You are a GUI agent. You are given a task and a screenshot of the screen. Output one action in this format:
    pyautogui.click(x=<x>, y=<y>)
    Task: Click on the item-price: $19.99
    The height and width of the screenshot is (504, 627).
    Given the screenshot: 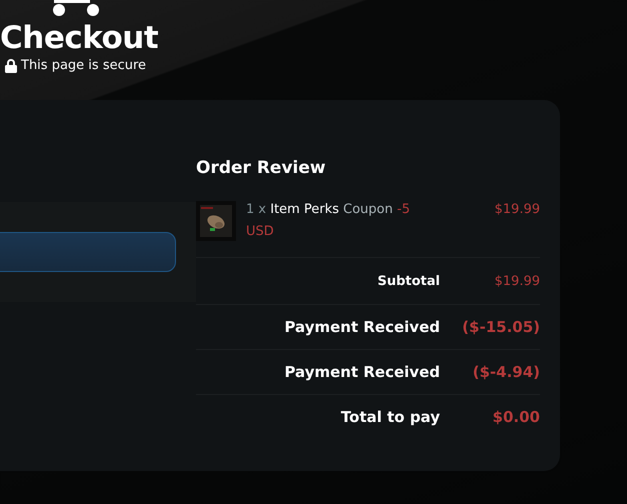 What is the action you would take?
    pyautogui.click(x=517, y=210)
    